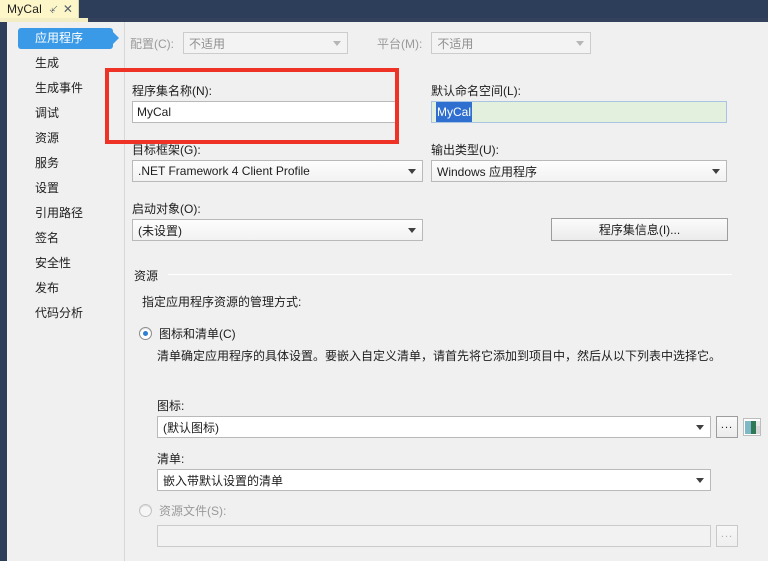 The height and width of the screenshot is (561, 768). I want to click on sidebar-item-code-analysis: 代码分析, so click(65, 313).